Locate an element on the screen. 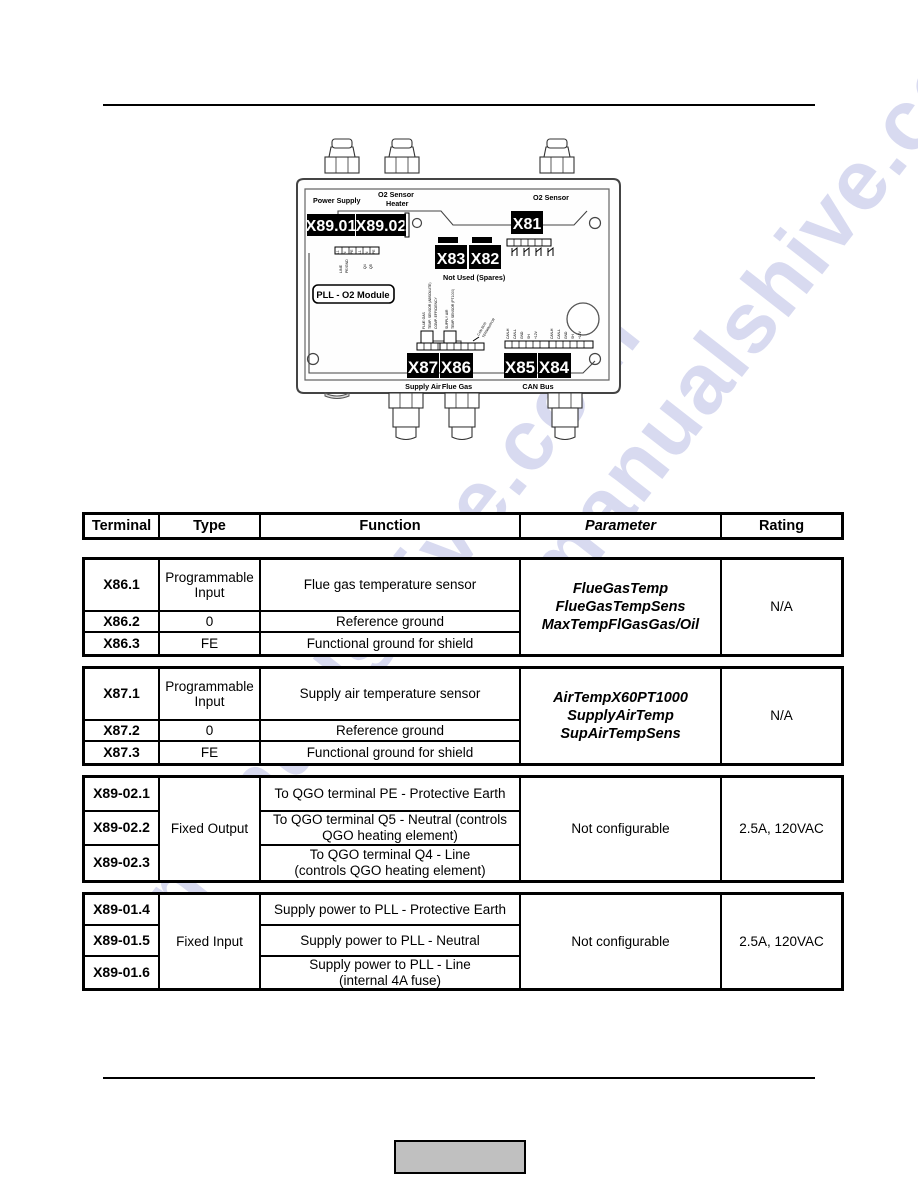  header-rating: Rating is located at coordinates (781, 525).